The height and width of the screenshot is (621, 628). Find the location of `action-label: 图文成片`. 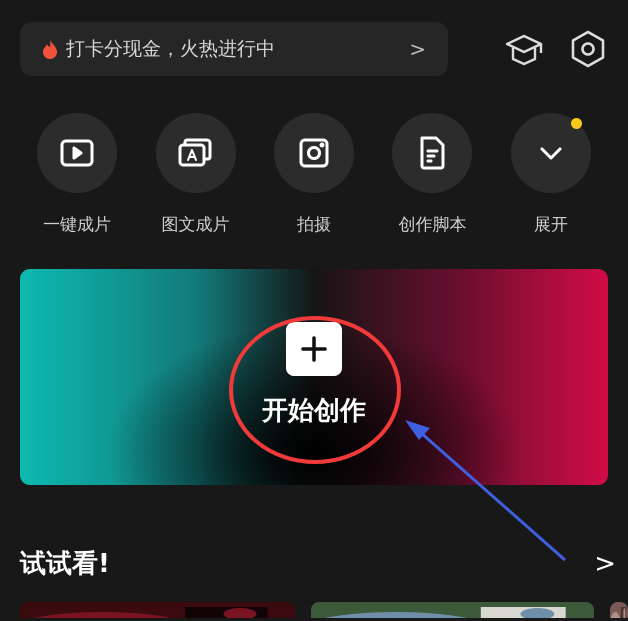

action-label: 图文成片 is located at coordinates (196, 225).